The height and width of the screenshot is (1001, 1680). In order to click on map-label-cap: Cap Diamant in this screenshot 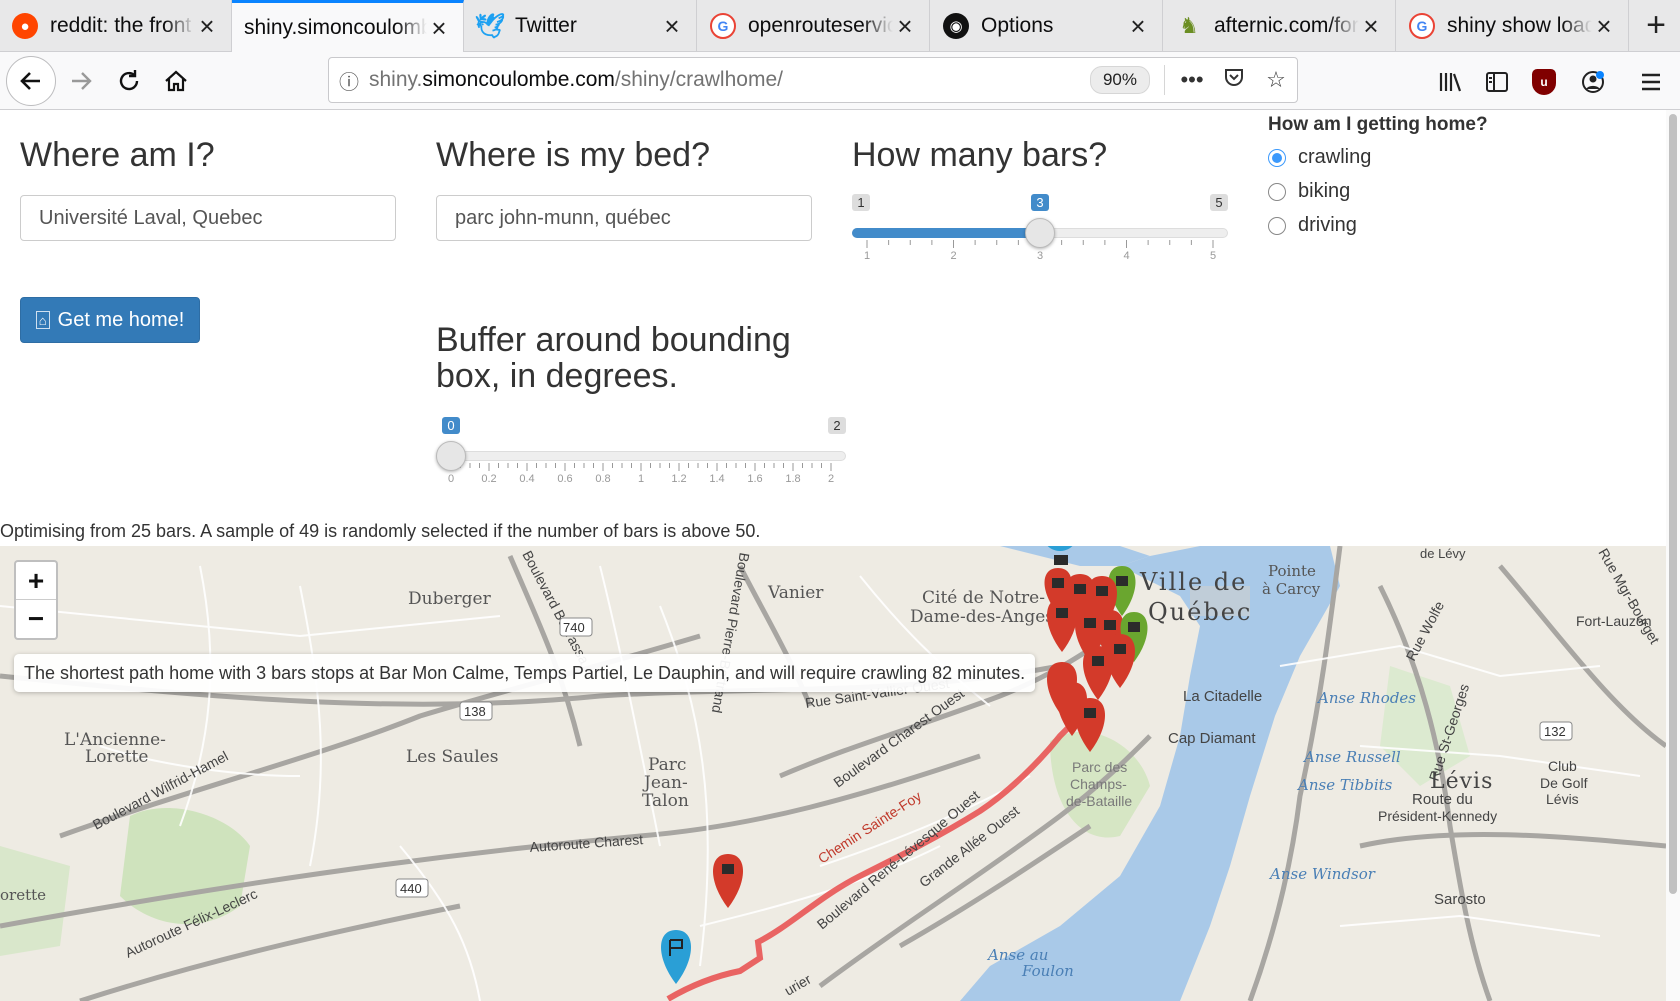, I will do `click(1212, 738)`.